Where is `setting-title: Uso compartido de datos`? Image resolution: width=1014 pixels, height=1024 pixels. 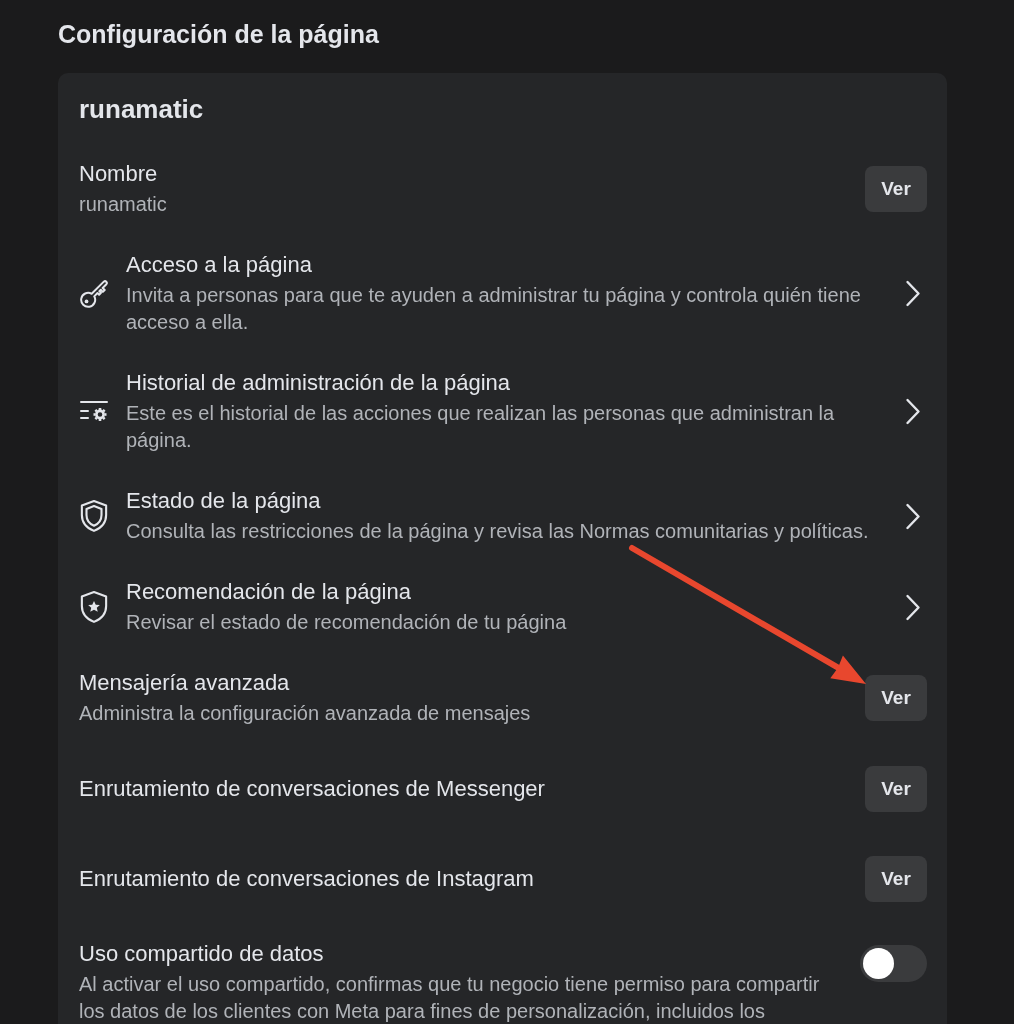
setting-title: Uso compartido de datos is located at coordinates (201, 954).